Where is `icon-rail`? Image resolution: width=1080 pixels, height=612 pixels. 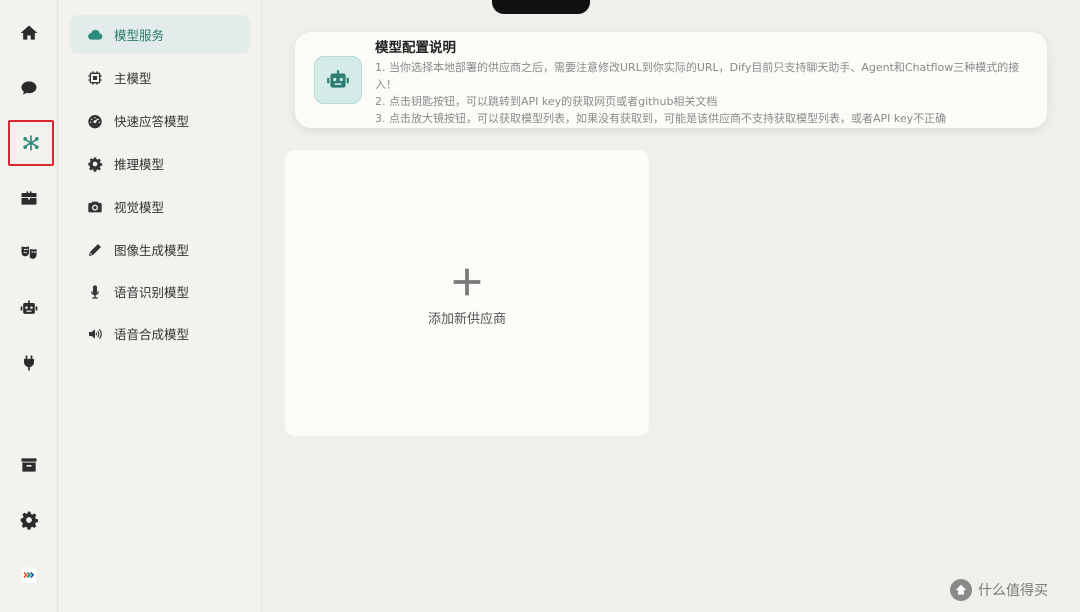 icon-rail is located at coordinates (29, 306).